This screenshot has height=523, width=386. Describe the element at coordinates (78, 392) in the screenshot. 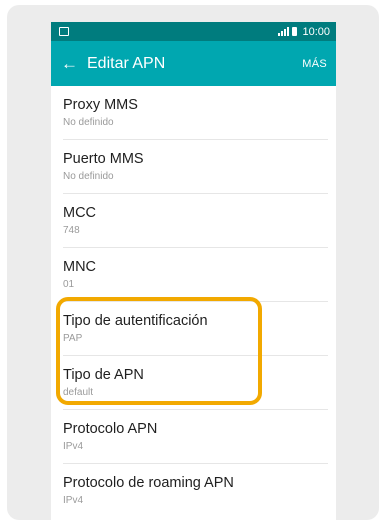

I see `setting-value: default` at that location.